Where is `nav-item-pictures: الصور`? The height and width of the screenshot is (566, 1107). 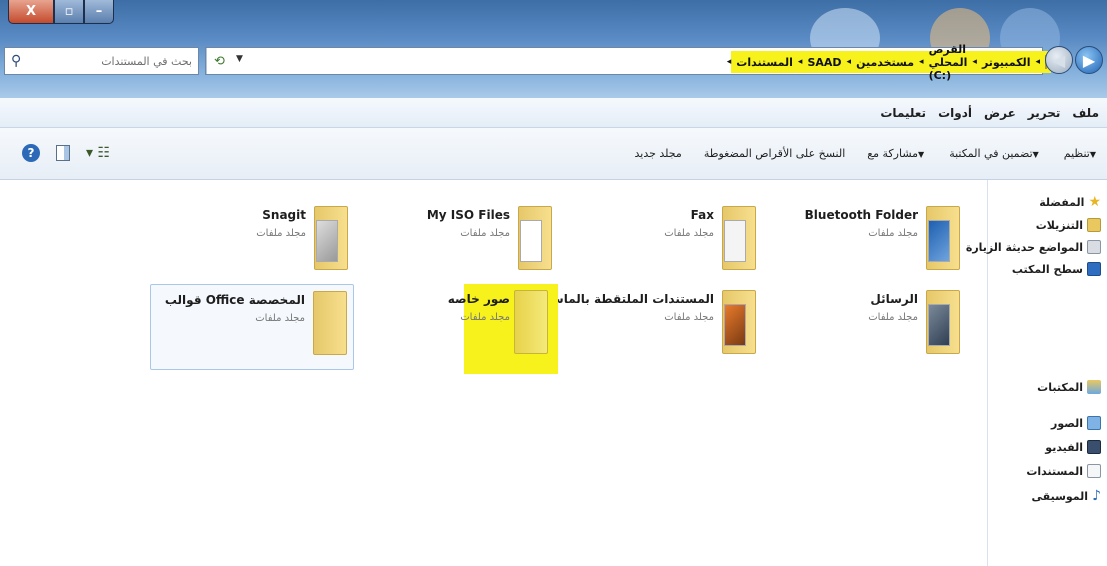
nav-item-pictures: الصور is located at coordinates (1076, 423).